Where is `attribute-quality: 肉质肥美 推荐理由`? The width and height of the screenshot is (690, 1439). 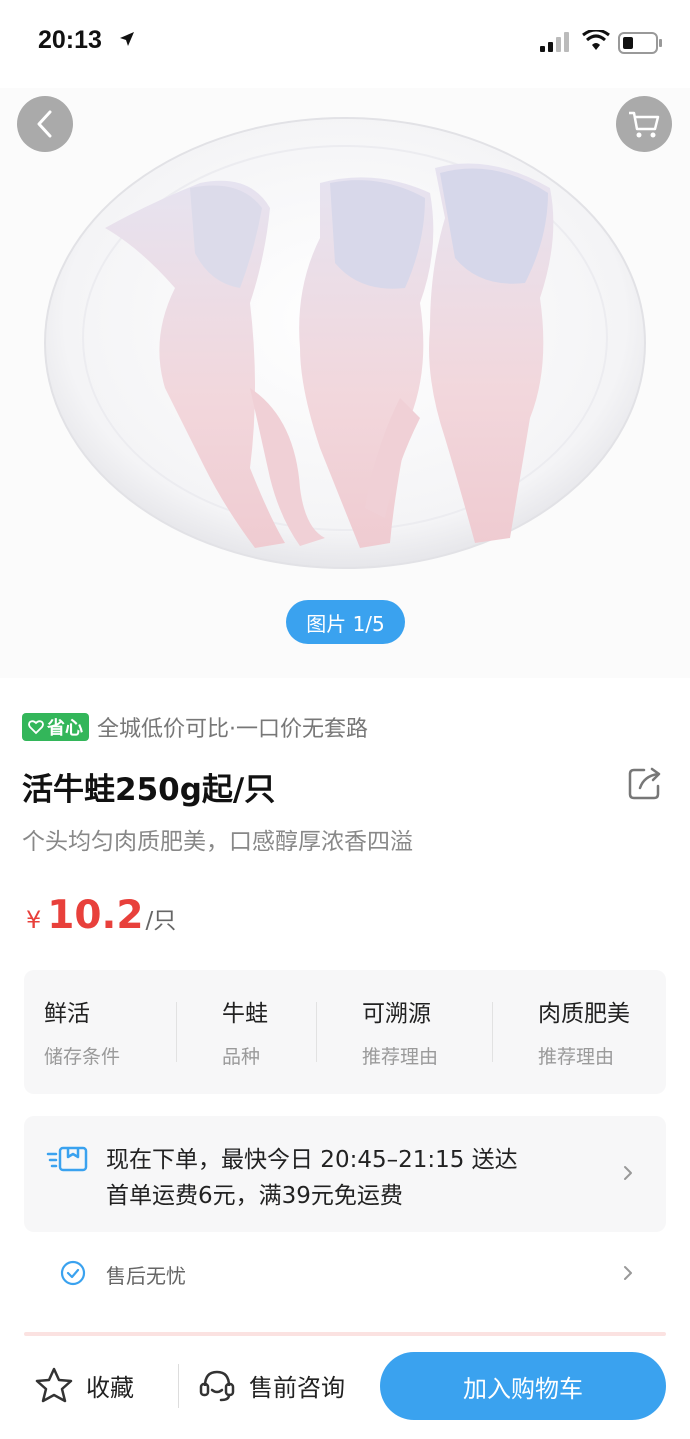
attribute-quality: 肉质肥美 推荐理由 is located at coordinates (584, 1031).